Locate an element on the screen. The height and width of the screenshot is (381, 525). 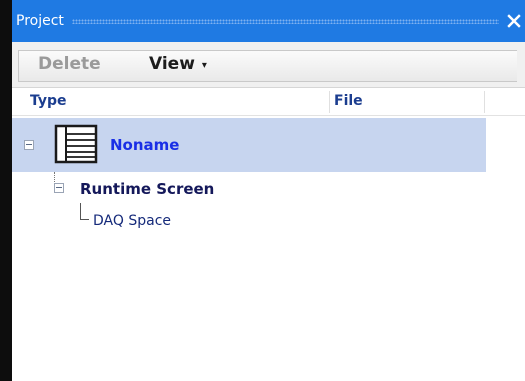
delete-button: Delete is located at coordinates (69, 64).